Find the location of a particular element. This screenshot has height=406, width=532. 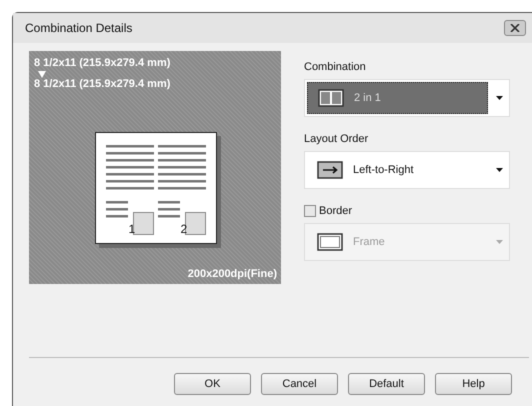

down-arrow-icon is located at coordinates (42, 74).